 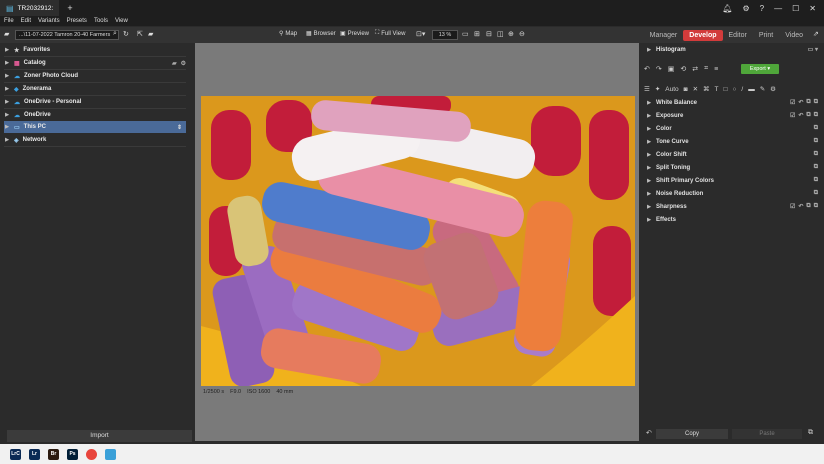 What do you see at coordinates (390, 33) in the screenshot?
I see `fullview-button: ⛶ Full View` at bounding box center [390, 33].